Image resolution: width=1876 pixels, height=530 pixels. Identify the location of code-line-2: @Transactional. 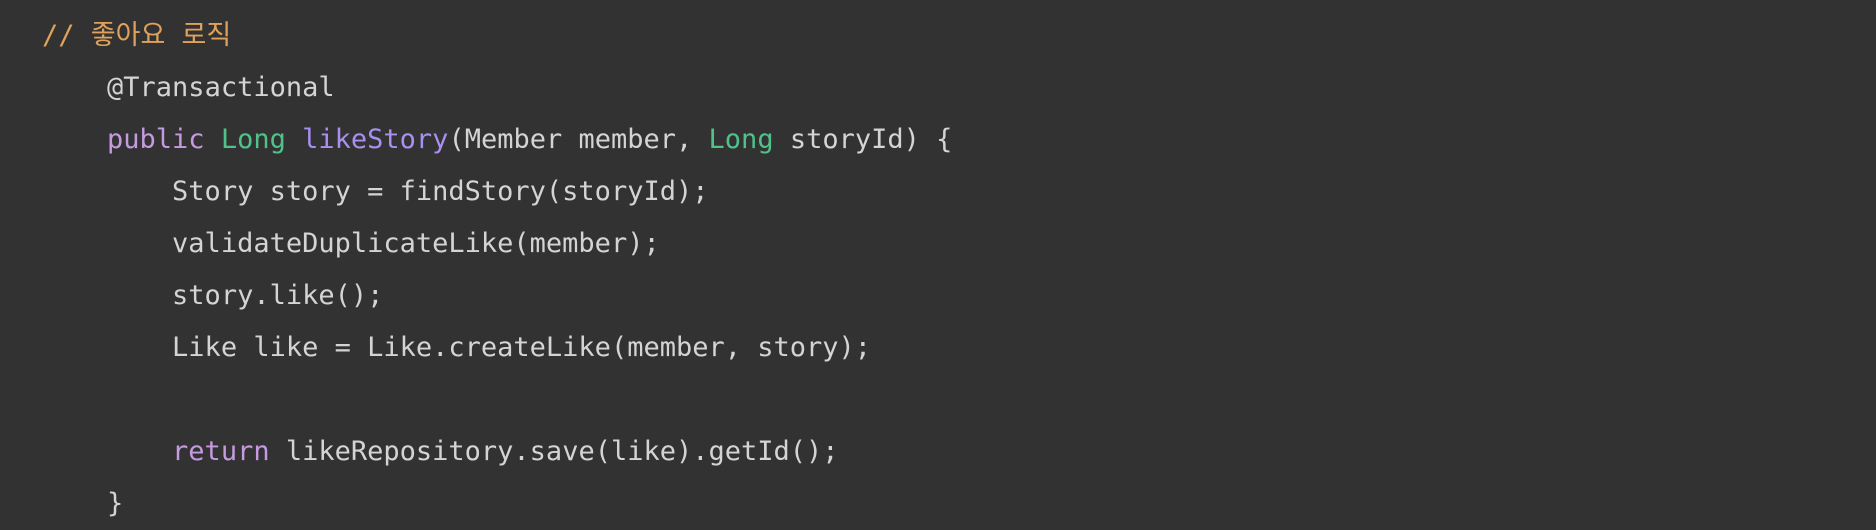
(188, 88).